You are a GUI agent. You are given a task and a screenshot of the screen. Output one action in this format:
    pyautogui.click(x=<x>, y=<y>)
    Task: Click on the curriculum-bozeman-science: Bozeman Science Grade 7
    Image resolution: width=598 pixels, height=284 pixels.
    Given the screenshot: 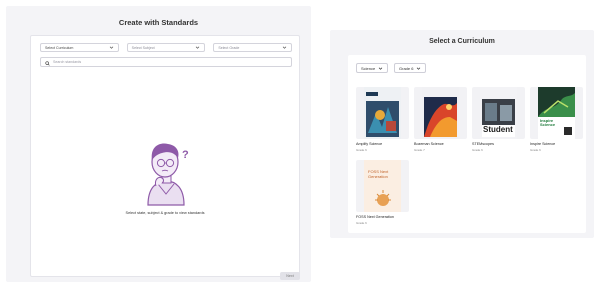 What is the action you would take?
    pyautogui.click(x=440, y=120)
    